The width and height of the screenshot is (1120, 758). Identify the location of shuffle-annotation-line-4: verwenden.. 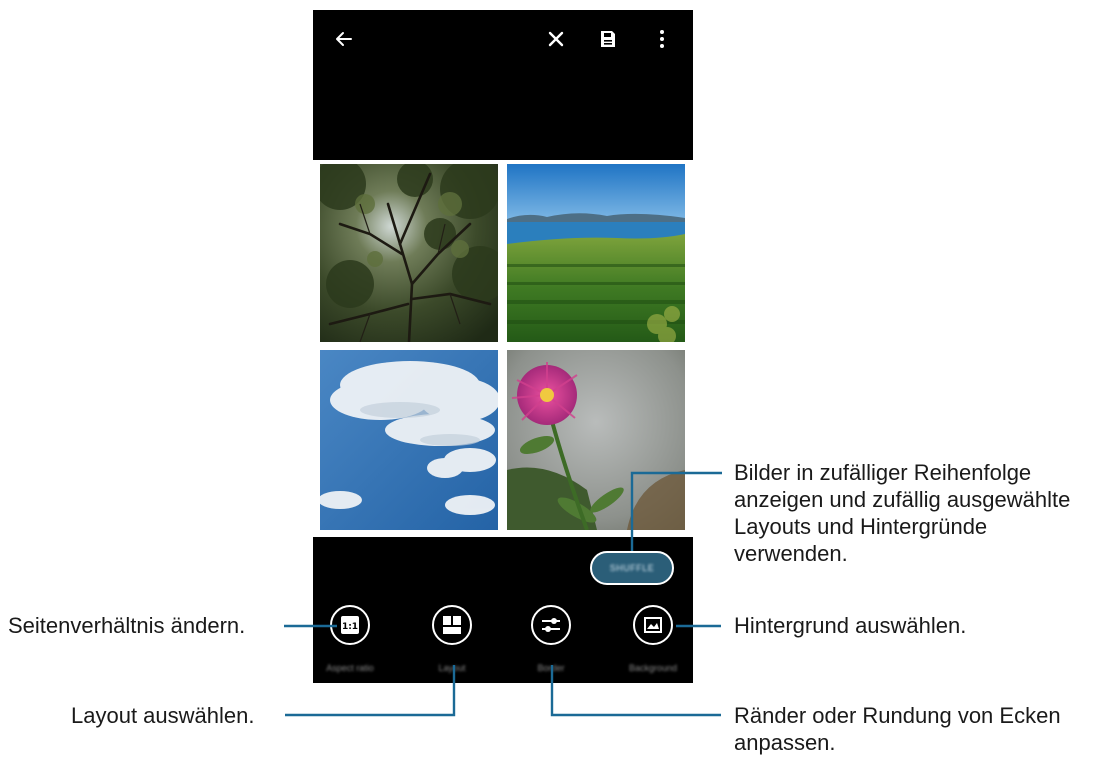
(791, 553).